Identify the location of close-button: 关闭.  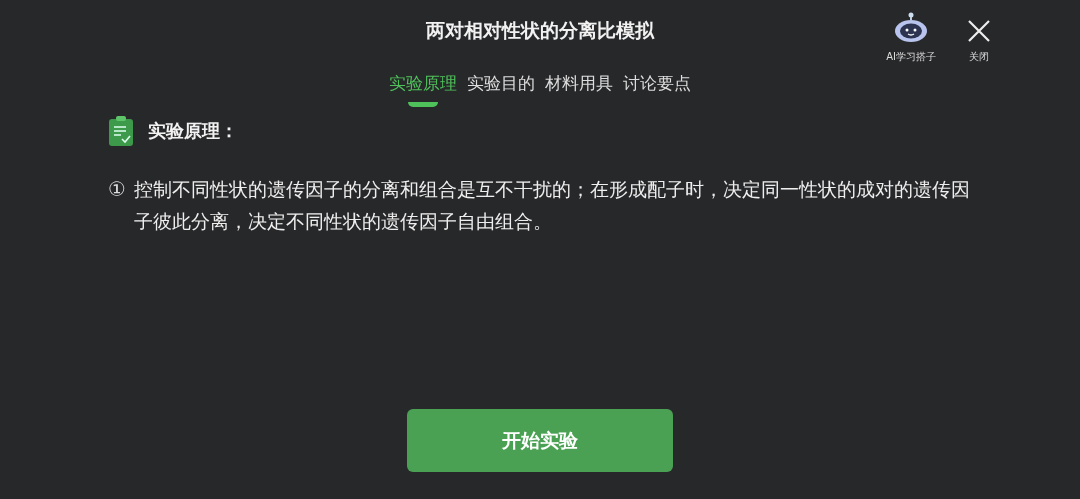
(979, 41).